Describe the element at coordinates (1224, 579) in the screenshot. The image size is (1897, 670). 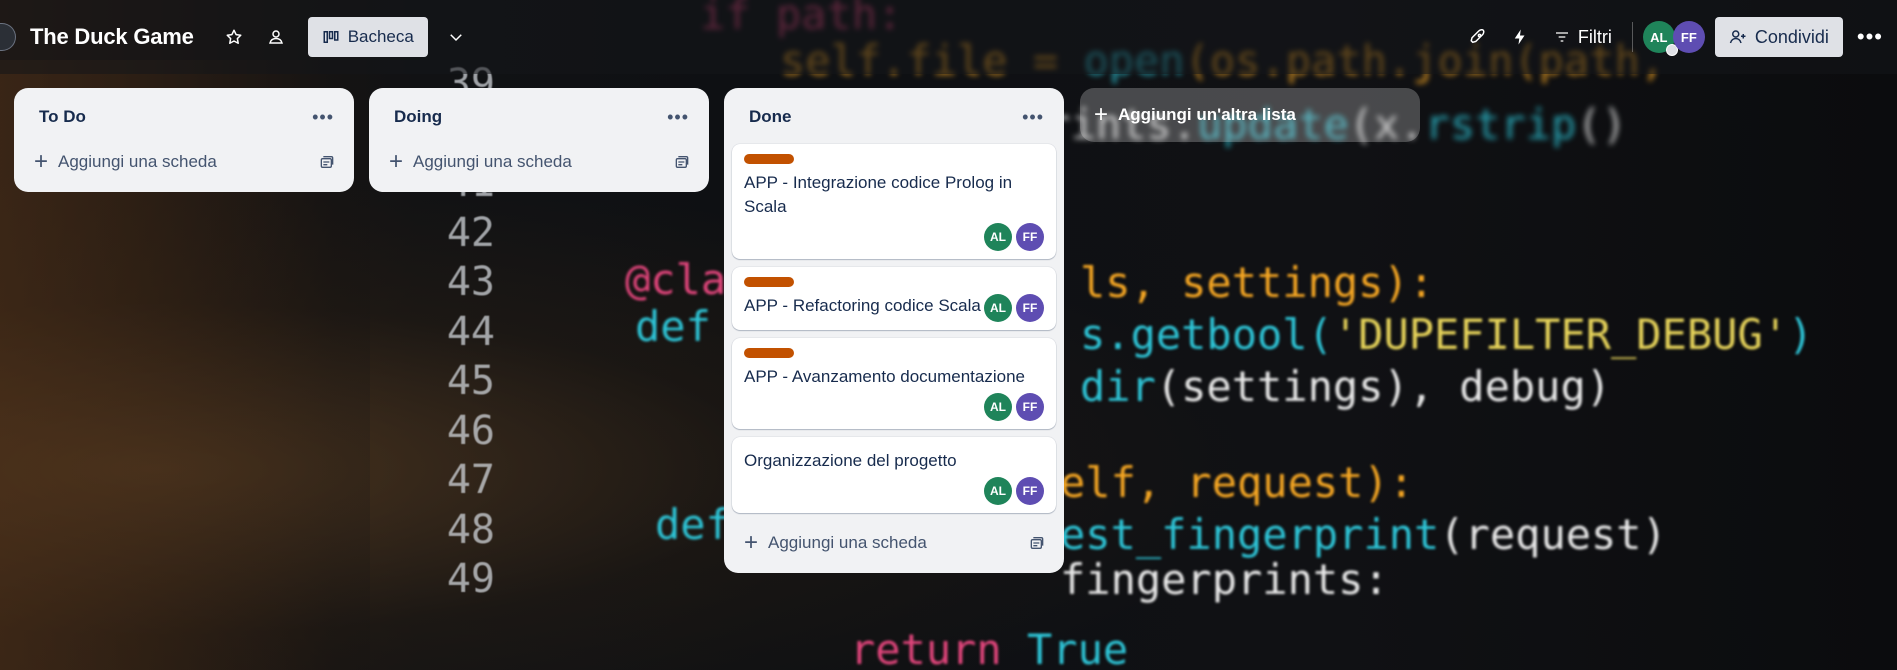
I see `background-code: fingerprints:` at that location.